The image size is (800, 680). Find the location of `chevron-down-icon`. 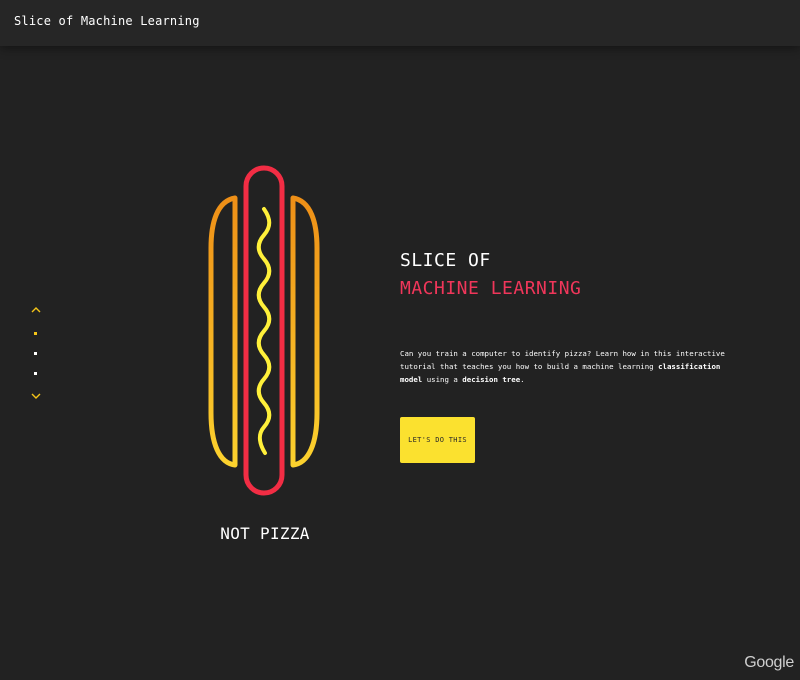

chevron-down-icon is located at coordinates (36, 396).